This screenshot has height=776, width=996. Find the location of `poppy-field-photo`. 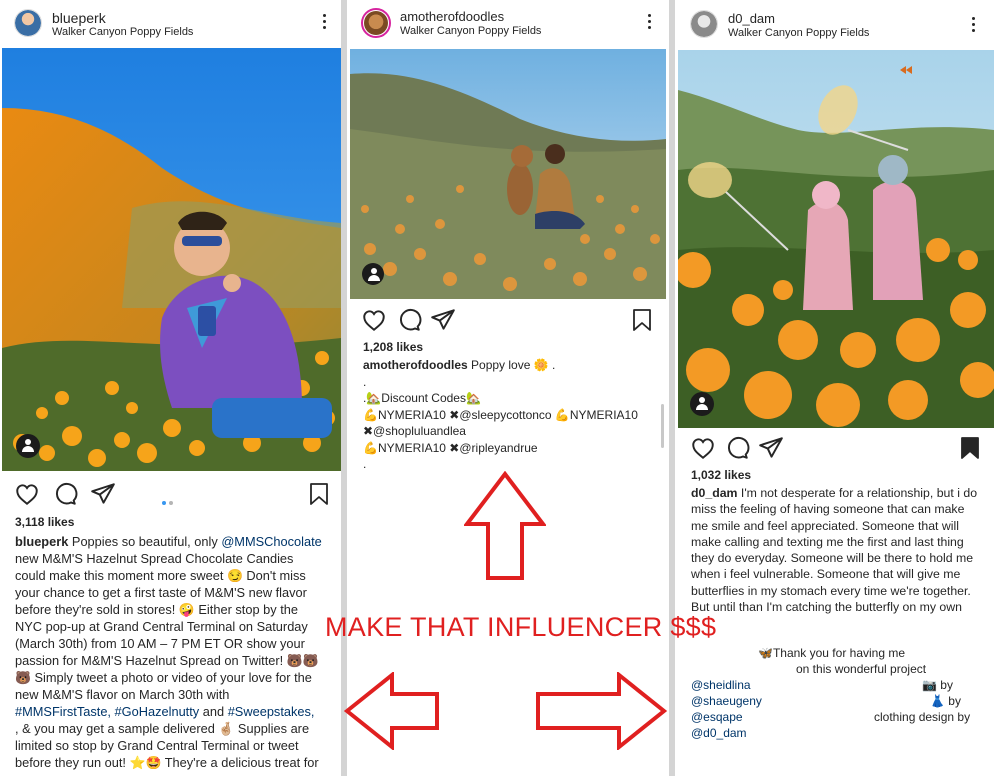

poppy-field-photo is located at coordinates (508, 174).